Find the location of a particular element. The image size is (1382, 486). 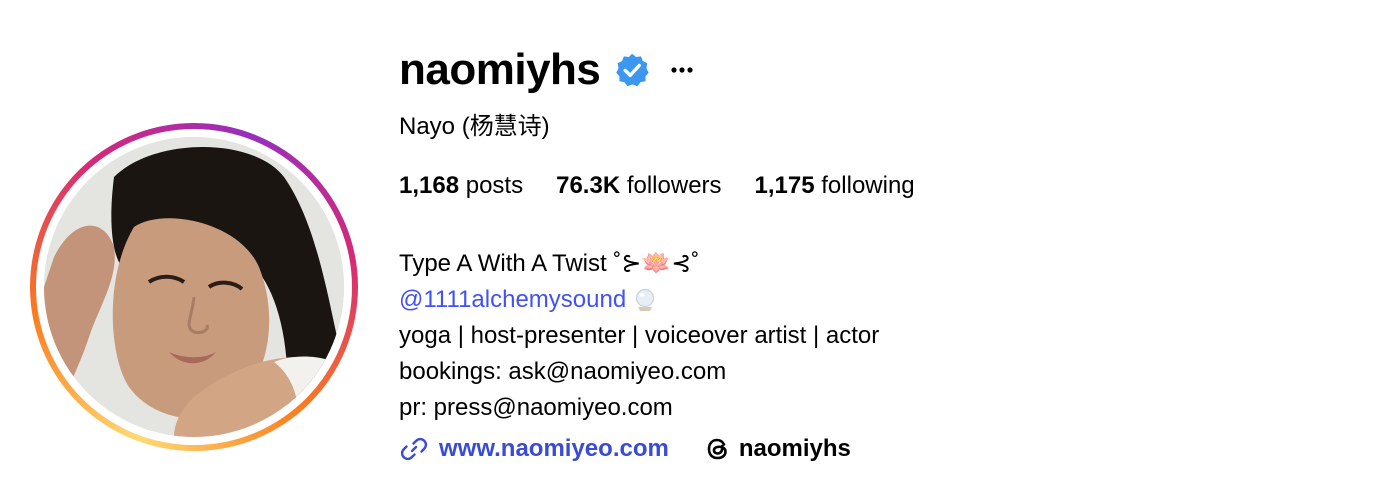

website-link: www.naomiyeo.com is located at coordinates (534, 449).